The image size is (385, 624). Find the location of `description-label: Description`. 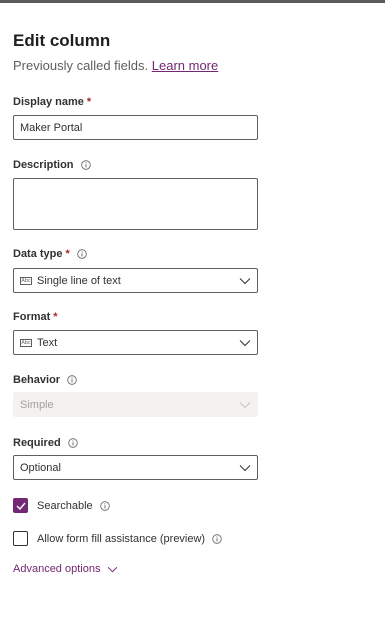

description-label: Description is located at coordinates (52, 165).